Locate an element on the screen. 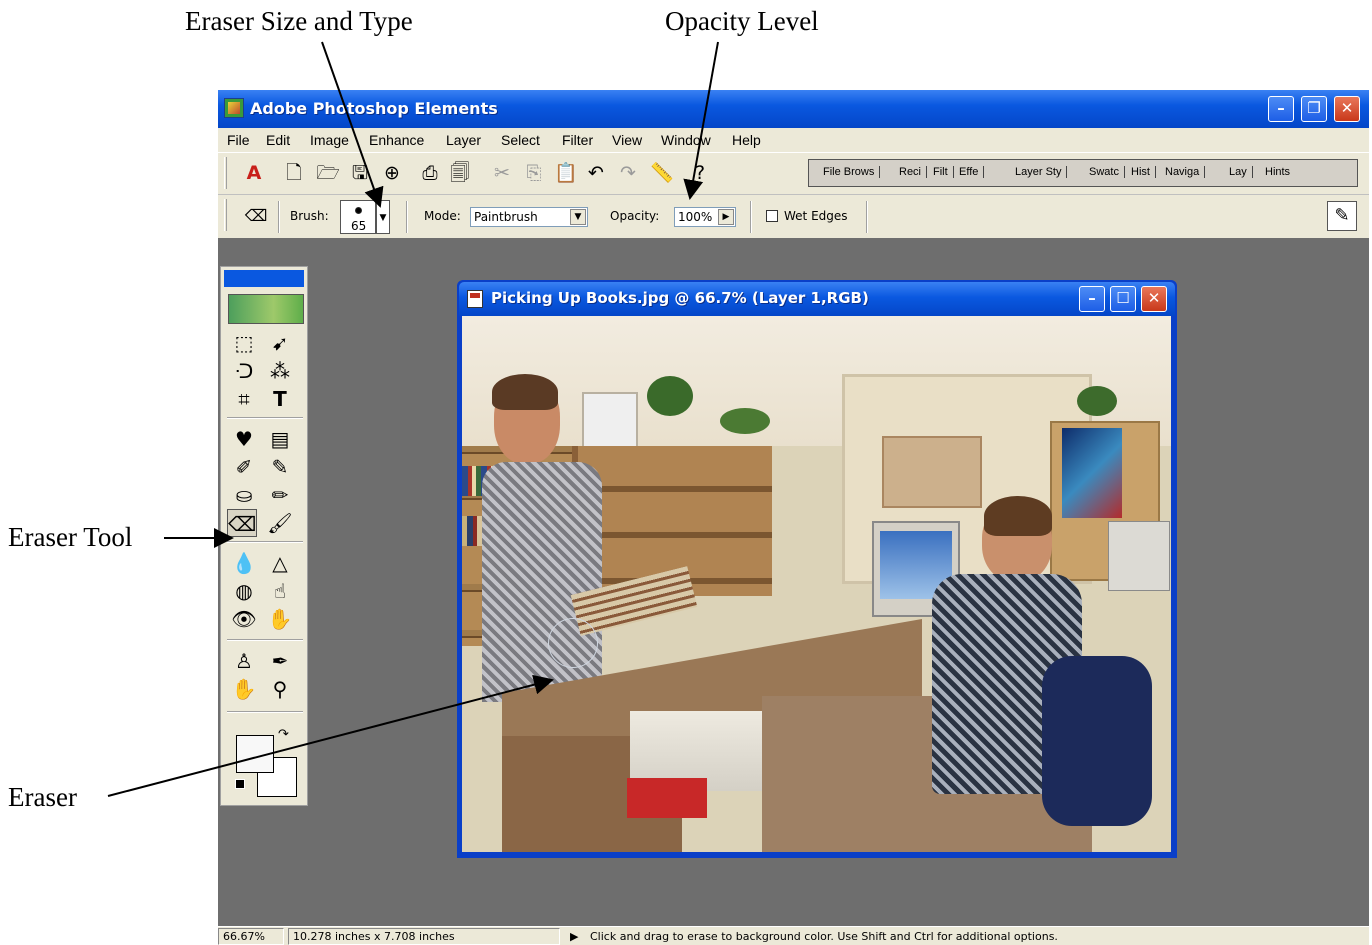 This screenshot has height=945, width=1372. callout-eraser-tool: Eraser Tool is located at coordinates (70, 537).